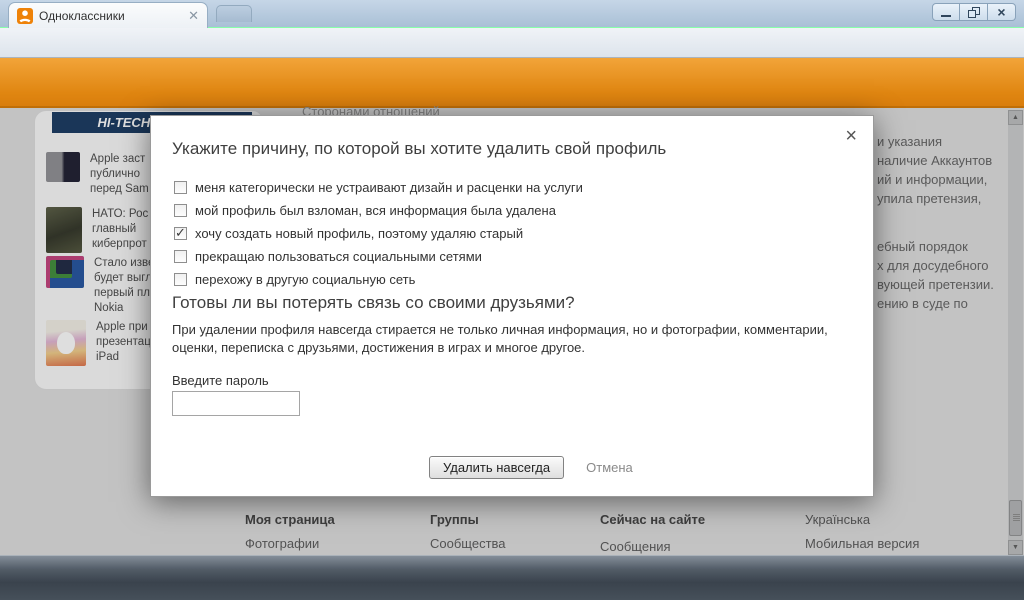 The height and width of the screenshot is (600, 1024). I want to click on window-close-button: ×, so click(1002, 12).